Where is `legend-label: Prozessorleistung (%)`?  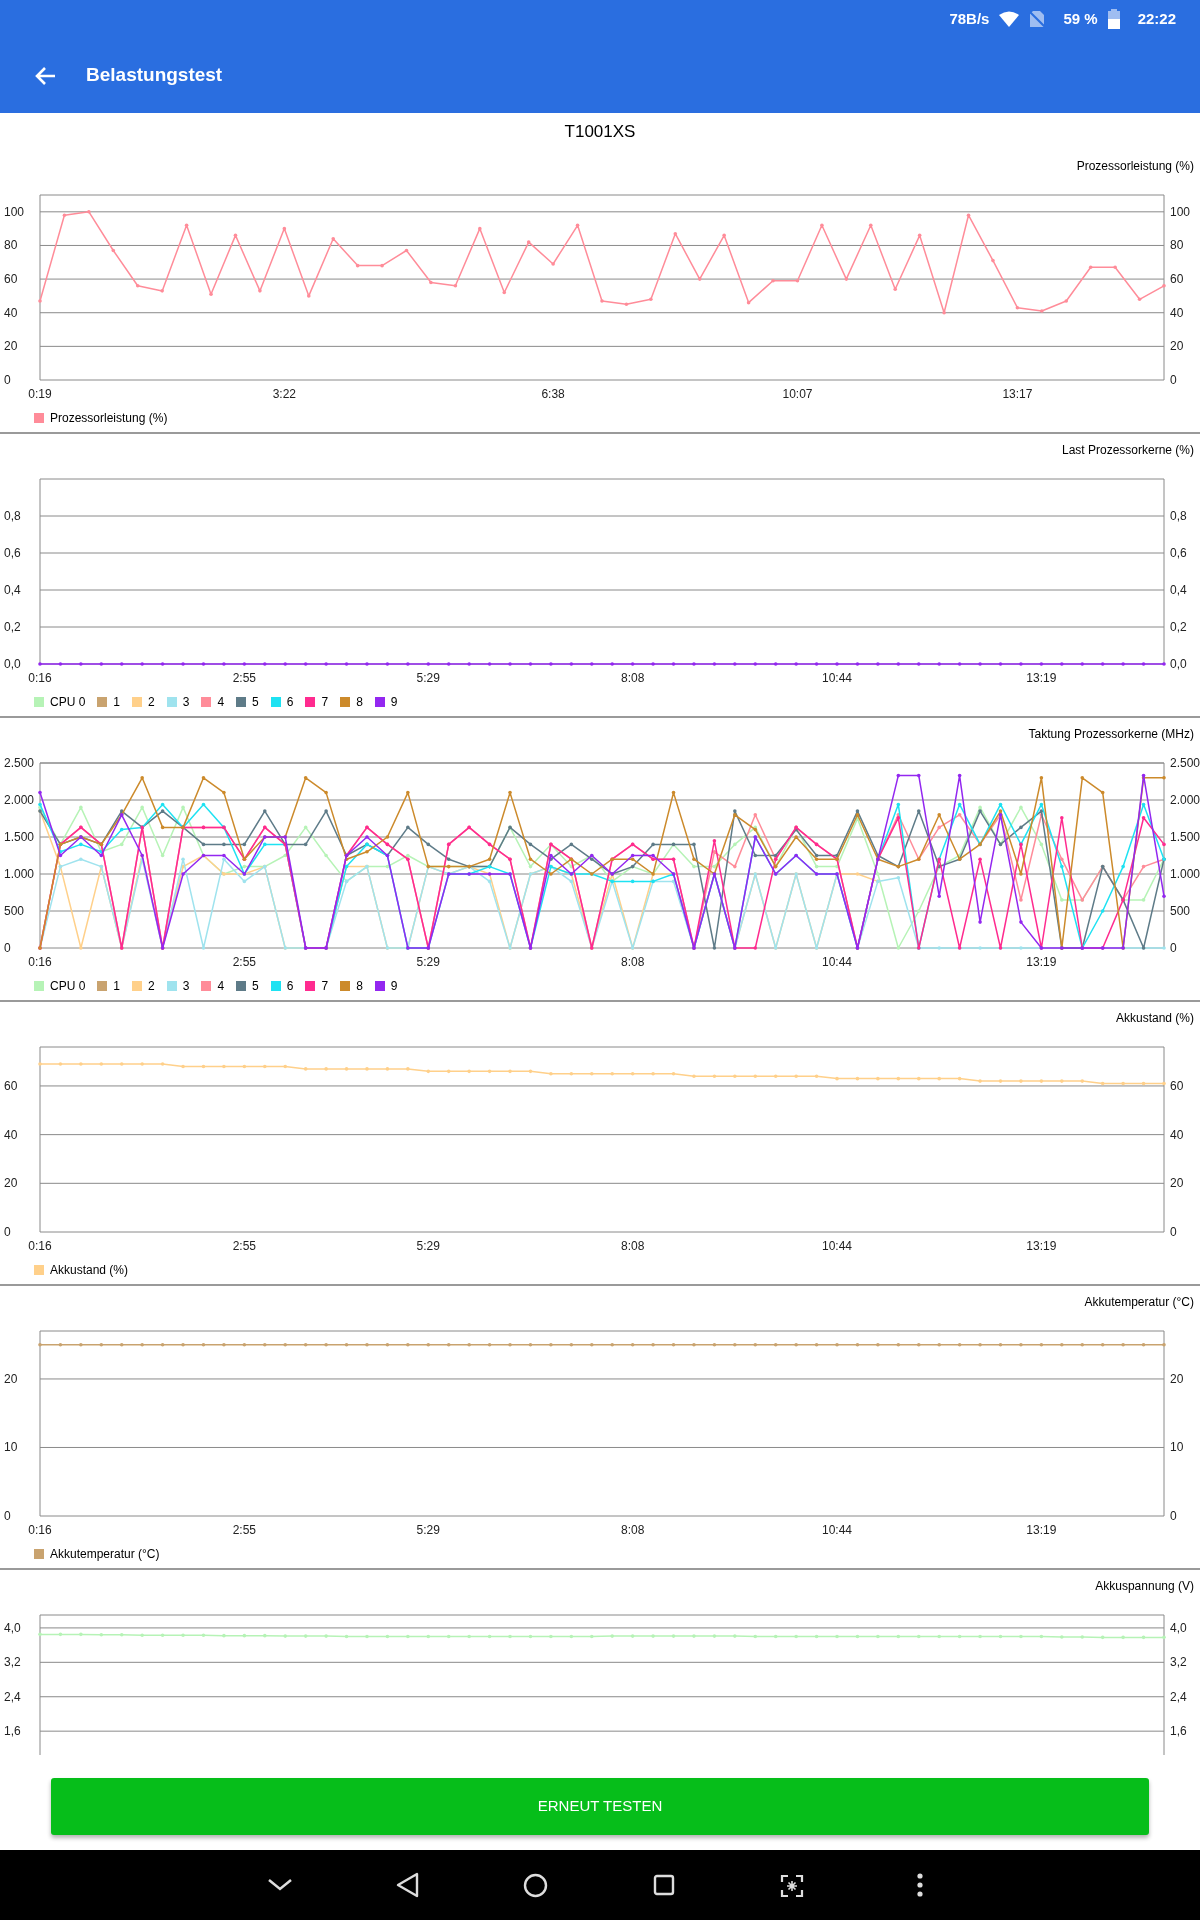 legend-label: Prozessorleistung (%) is located at coordinates (109, 418).